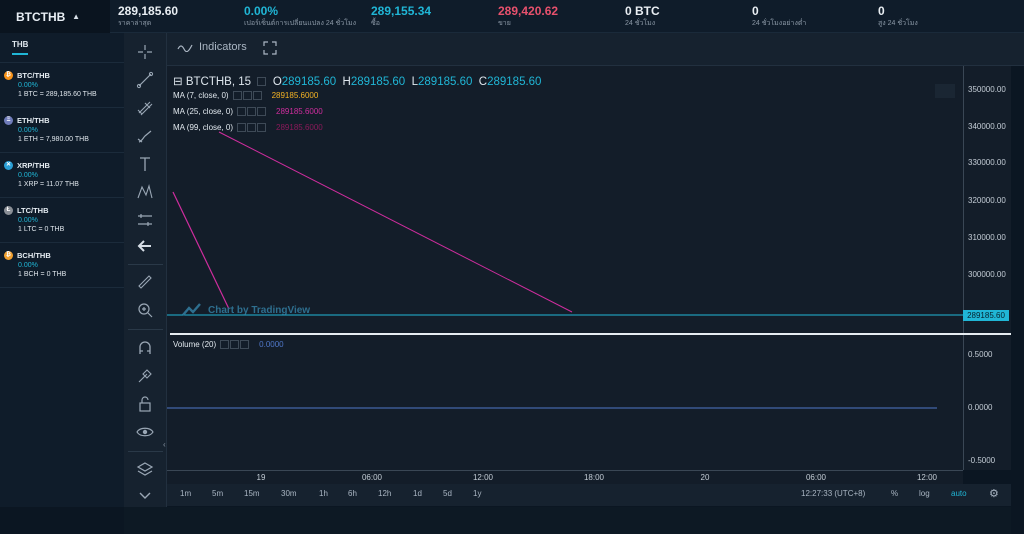 Image resolution: width=1024 pixels, height=534 pixels. I want to click on time-axis: 19 06:00 12:00 18:00 20 06:00 12:00, so click(565, 477).